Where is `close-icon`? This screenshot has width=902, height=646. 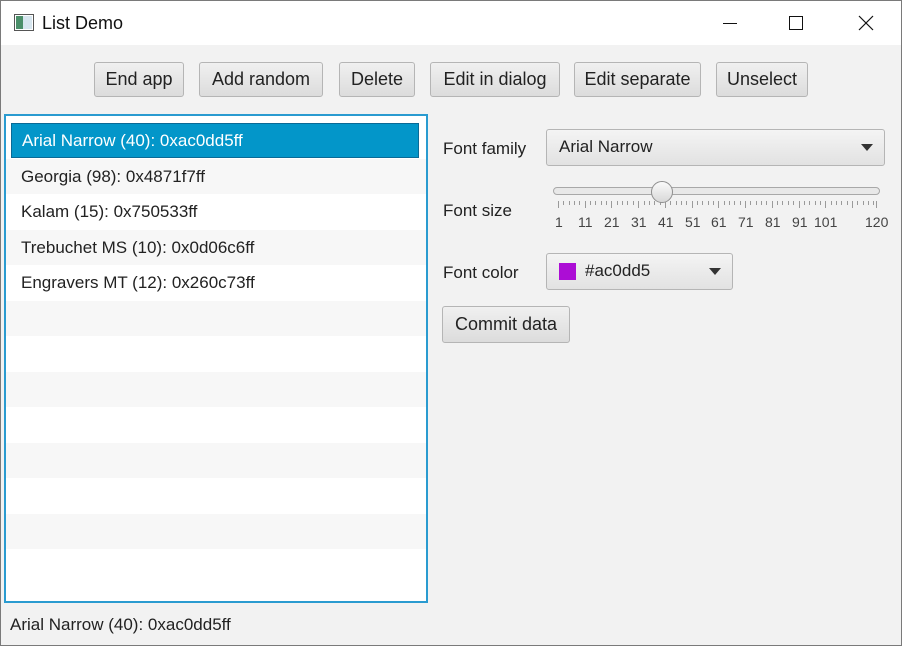 close-icon is located at coordinates (866, 23).